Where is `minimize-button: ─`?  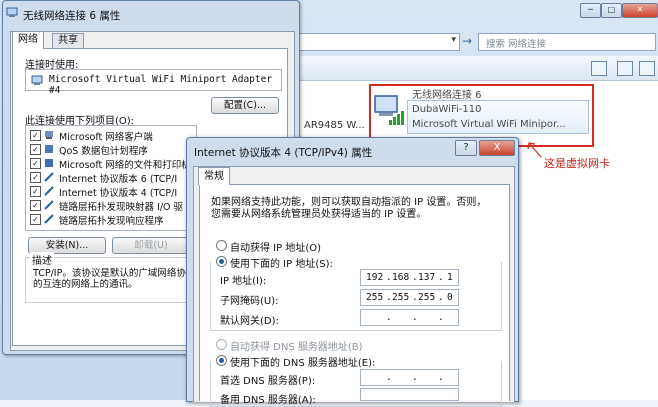 minimize-button: ─ is located at coordinates (590, 10).